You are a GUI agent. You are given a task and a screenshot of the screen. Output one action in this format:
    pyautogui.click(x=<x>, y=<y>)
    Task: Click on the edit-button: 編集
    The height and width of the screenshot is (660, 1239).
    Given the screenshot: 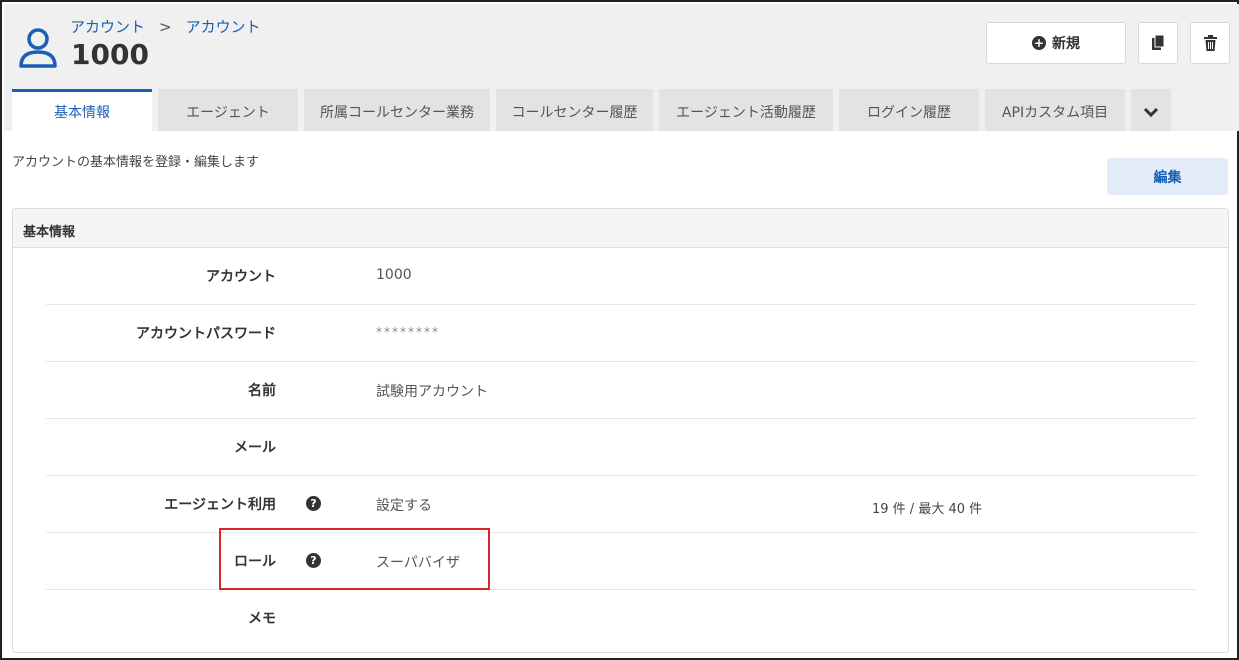 What is the action you would take?
    pyautogui.click(x=1167, y=176)
    